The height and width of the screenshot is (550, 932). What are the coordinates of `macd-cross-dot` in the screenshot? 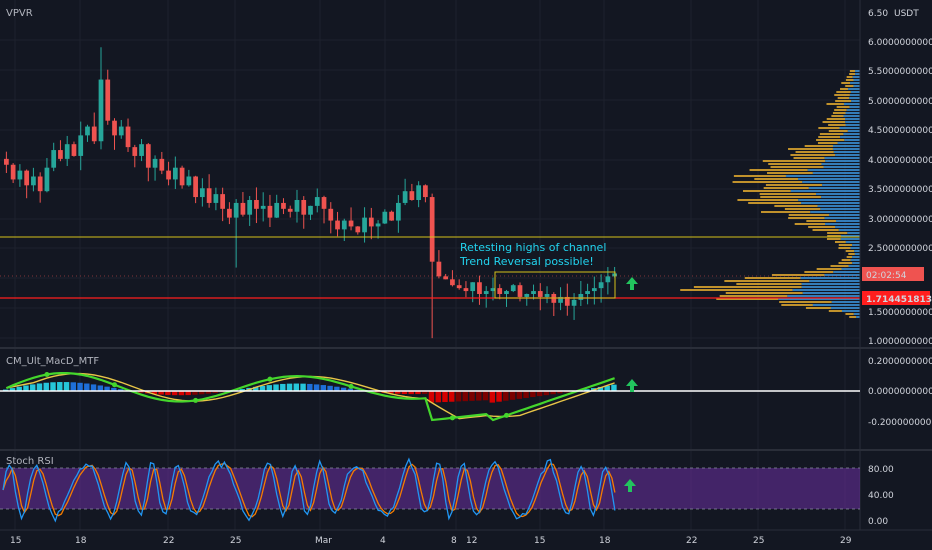 It's located at (506, 415).